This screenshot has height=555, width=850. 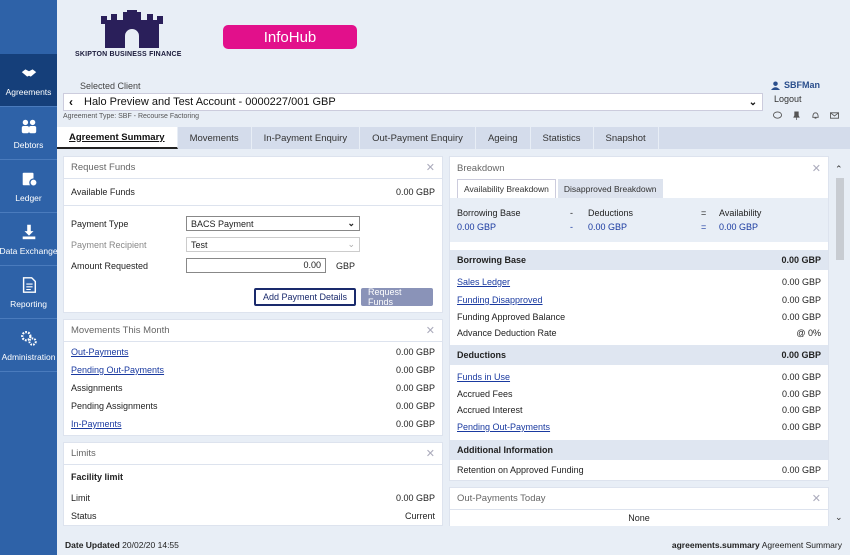 What do you see at coordinates (796, 115) in the screenshot?
I see `pin-icon` at bounding box center [796, 115].